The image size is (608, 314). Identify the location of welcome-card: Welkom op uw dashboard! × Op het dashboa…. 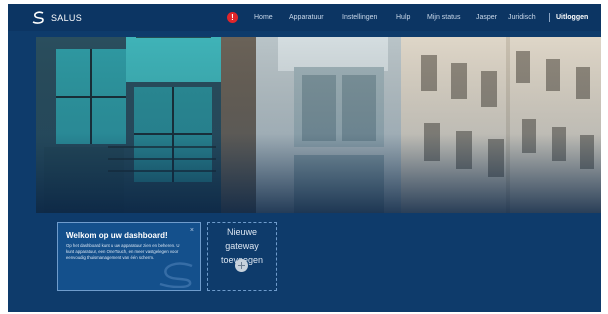
(129, 256).